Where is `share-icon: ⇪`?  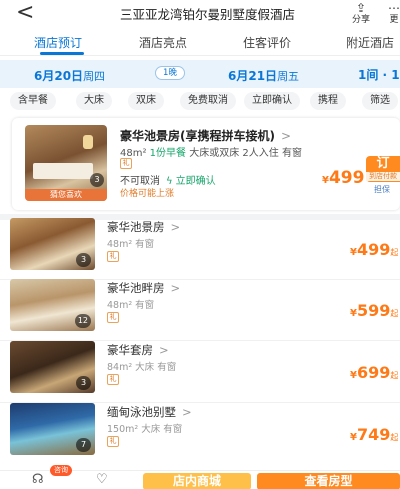 share-icon: ⇪ is located at coordinates (361, 8).